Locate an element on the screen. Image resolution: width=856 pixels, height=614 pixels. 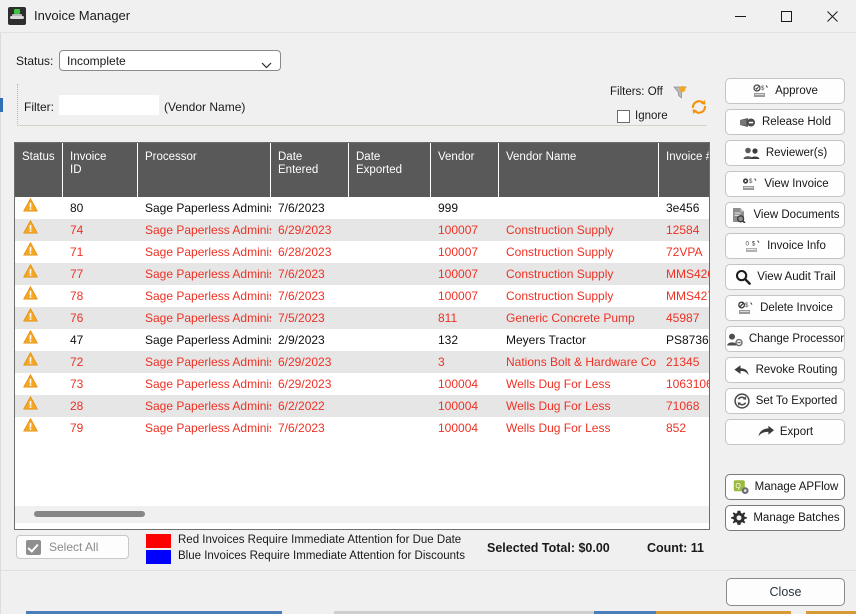
status-dropdown-value: Incomplete is located at coordinates (96, 61).